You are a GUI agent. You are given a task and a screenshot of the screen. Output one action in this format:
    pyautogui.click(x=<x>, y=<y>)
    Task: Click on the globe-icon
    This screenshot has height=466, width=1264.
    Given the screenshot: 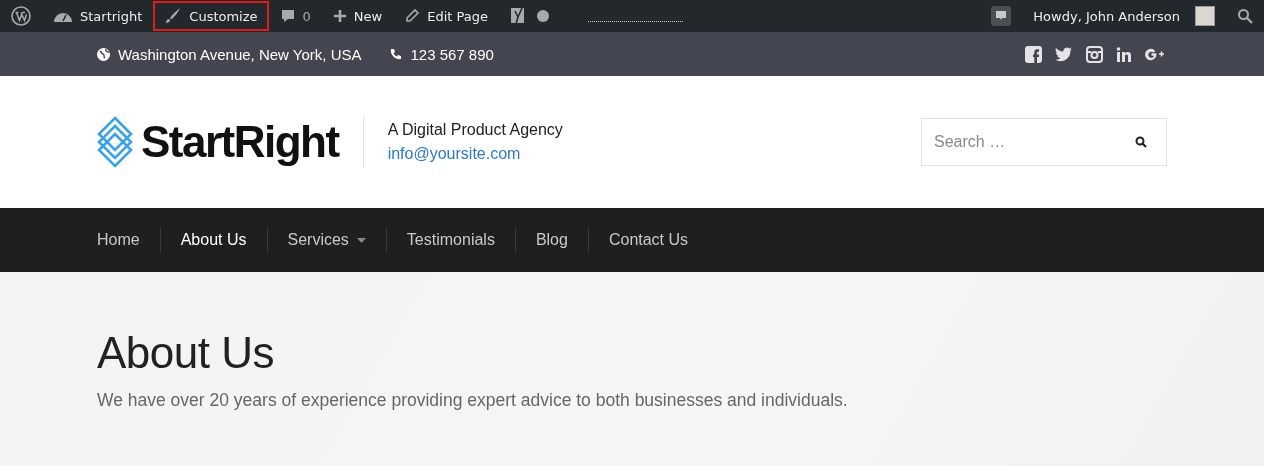 What is the action you would take?
    pyautogui.click(x=103, y=54)
    